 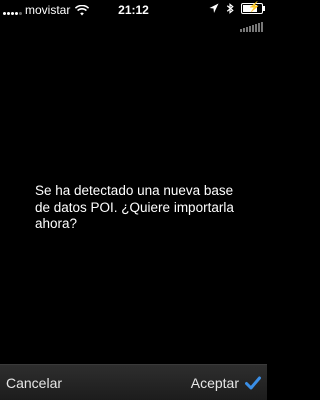 I want to click on accept-button: Aceptar, so click(x=226, y=383).